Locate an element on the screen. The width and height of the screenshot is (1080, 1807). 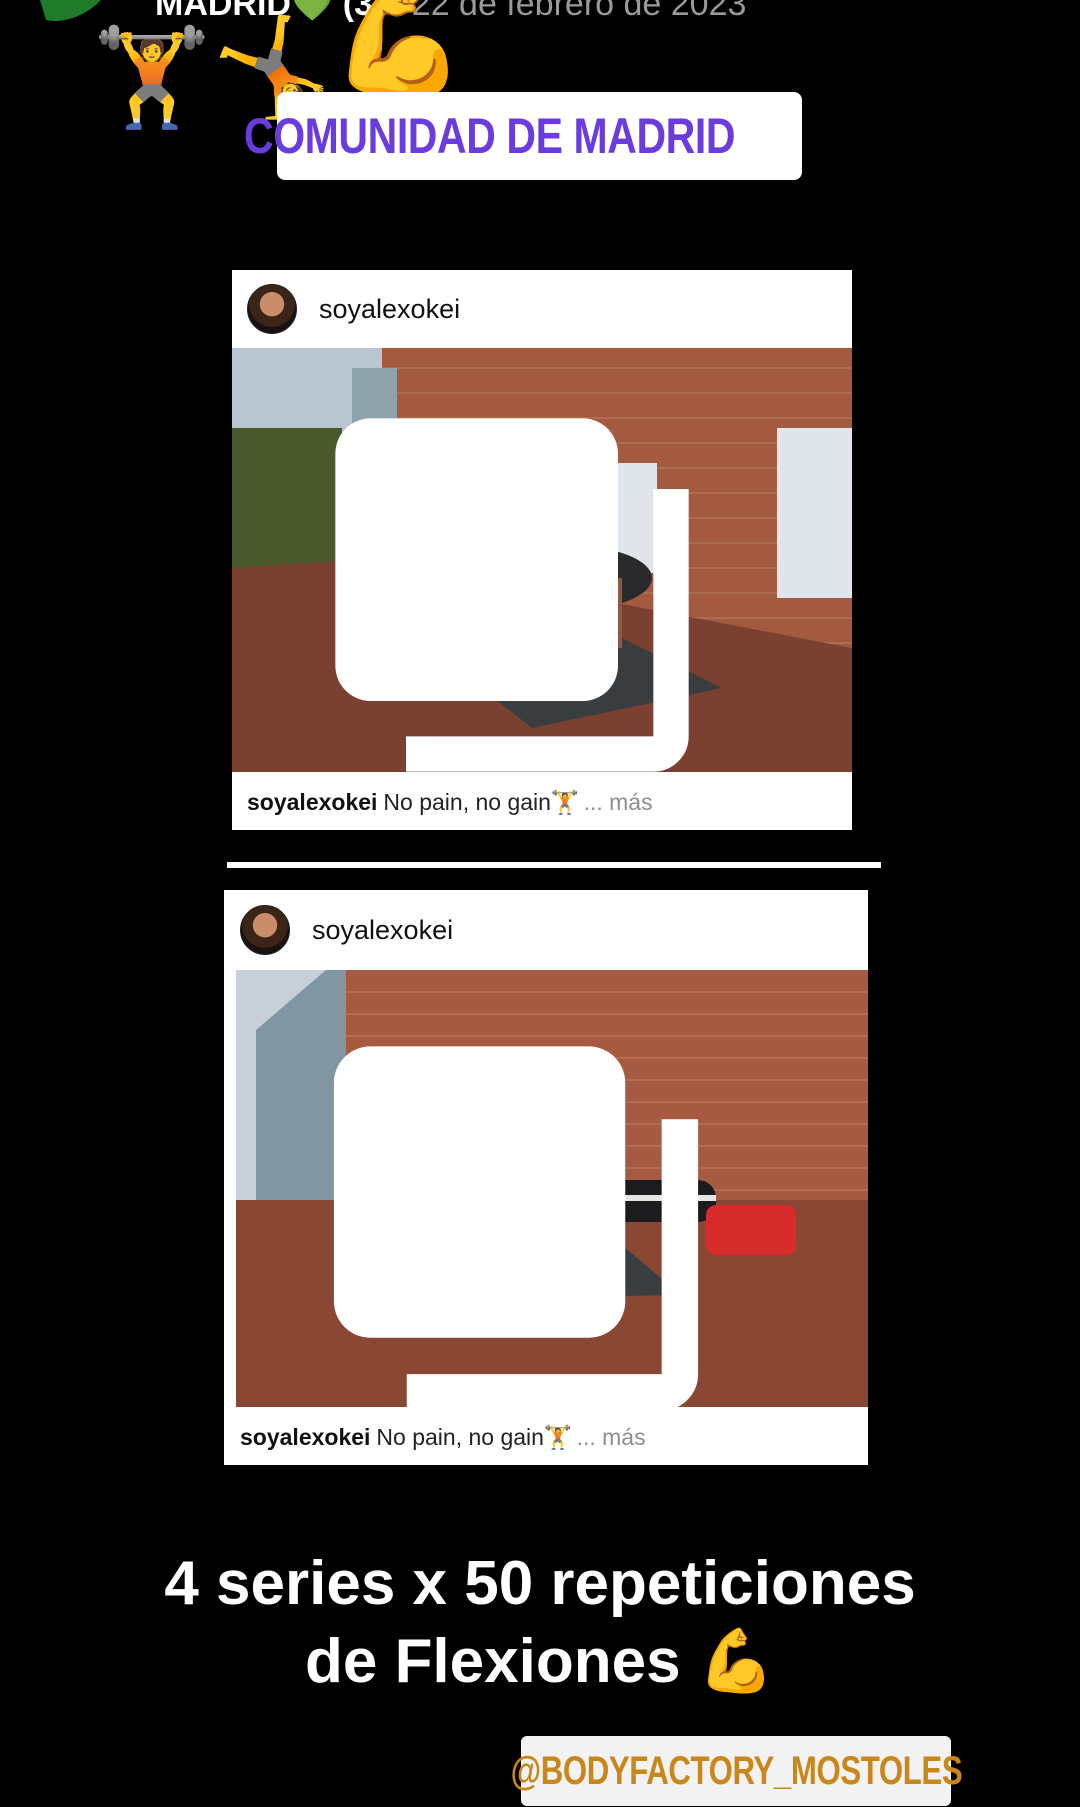
weightlifter-sticker: 🏋️ is located at coordinates (152, 77).